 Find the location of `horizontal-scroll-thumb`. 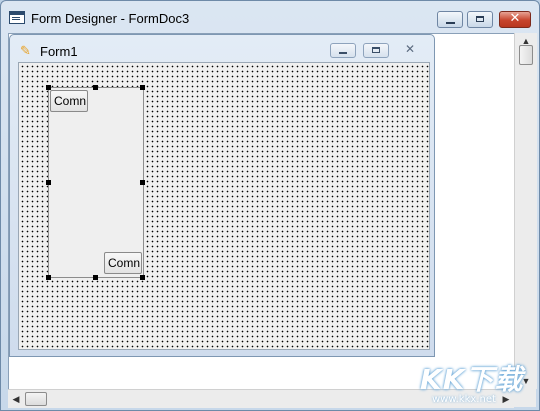

horizontal-scroll-thumb is located at coordinates (36, 399).